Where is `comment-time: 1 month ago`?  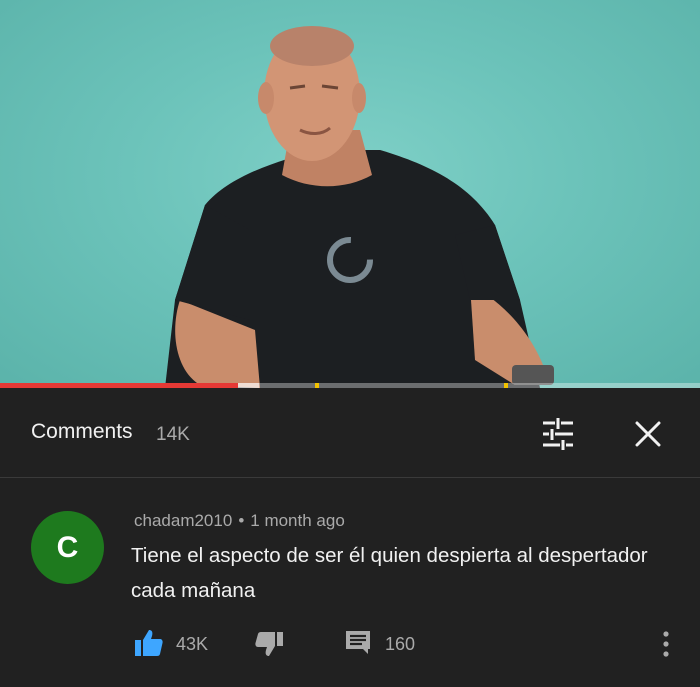 comment-time: 1 month ago is located at coordinates (297, 520).